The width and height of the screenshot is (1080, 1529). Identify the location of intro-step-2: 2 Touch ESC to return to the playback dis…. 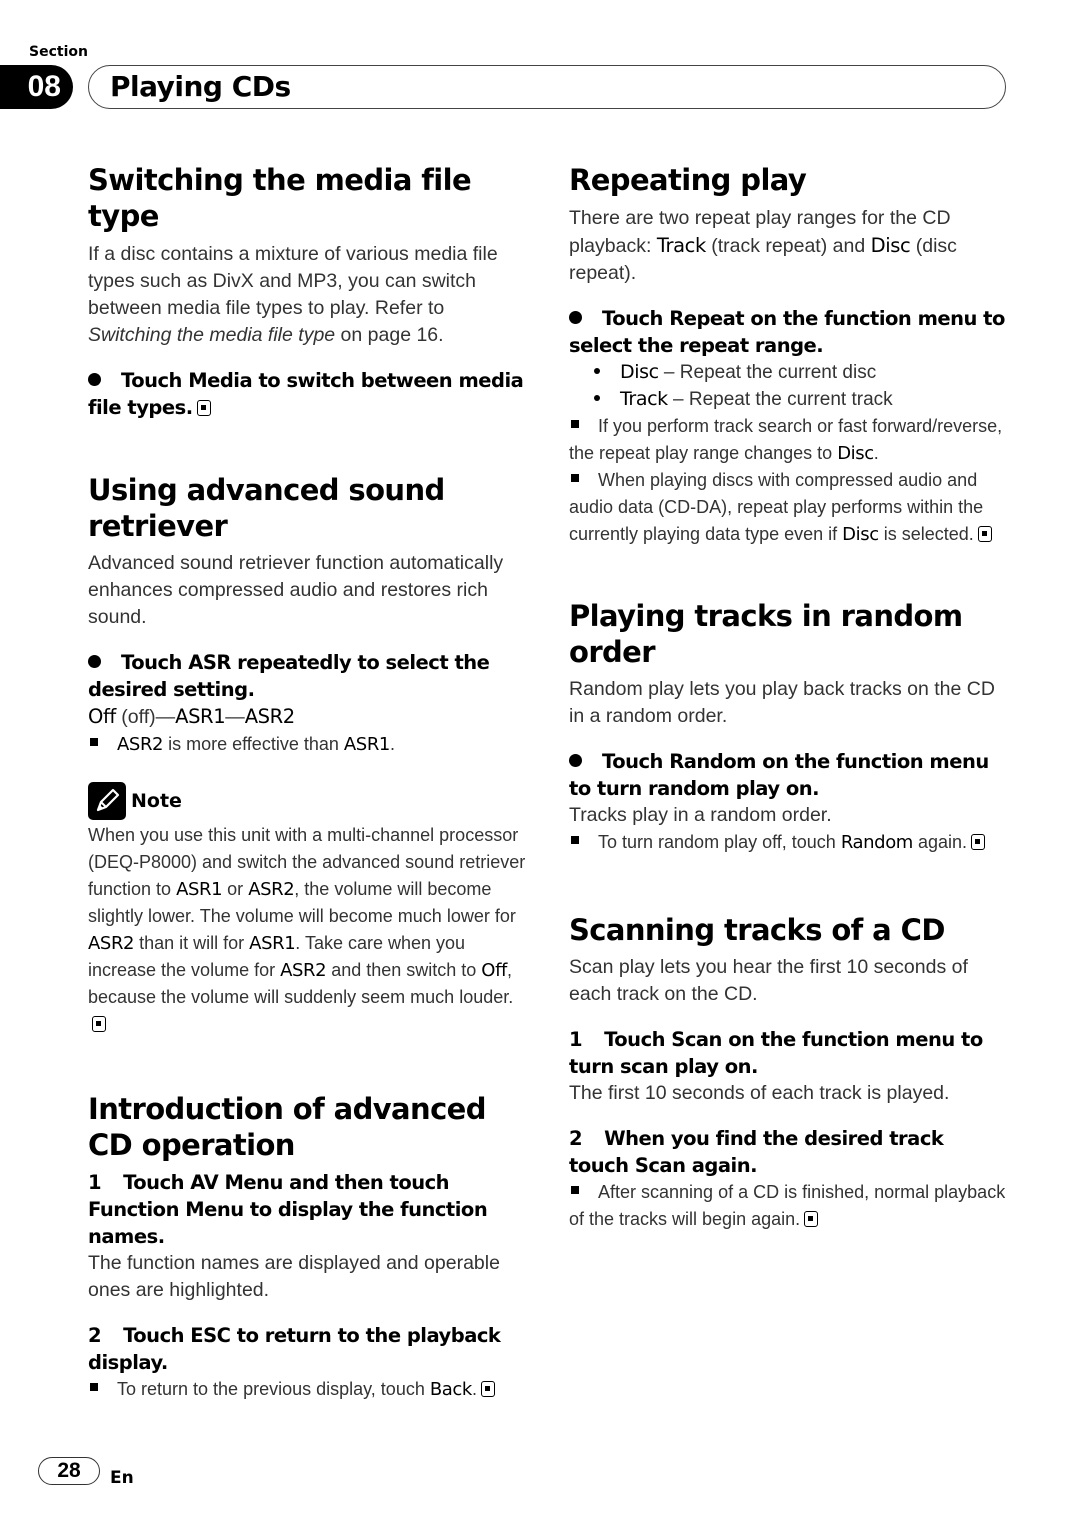
(308, 1349).